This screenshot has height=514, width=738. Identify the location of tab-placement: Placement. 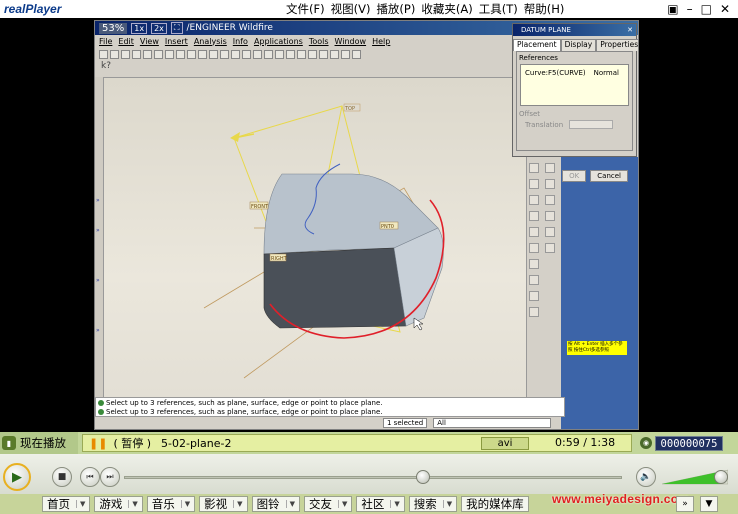
(537, 45).